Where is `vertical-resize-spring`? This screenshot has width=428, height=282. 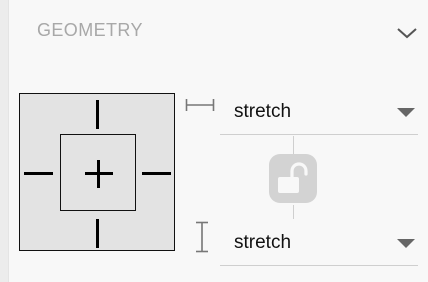
vertical-resize-spring is located at coordinates (98, 174).